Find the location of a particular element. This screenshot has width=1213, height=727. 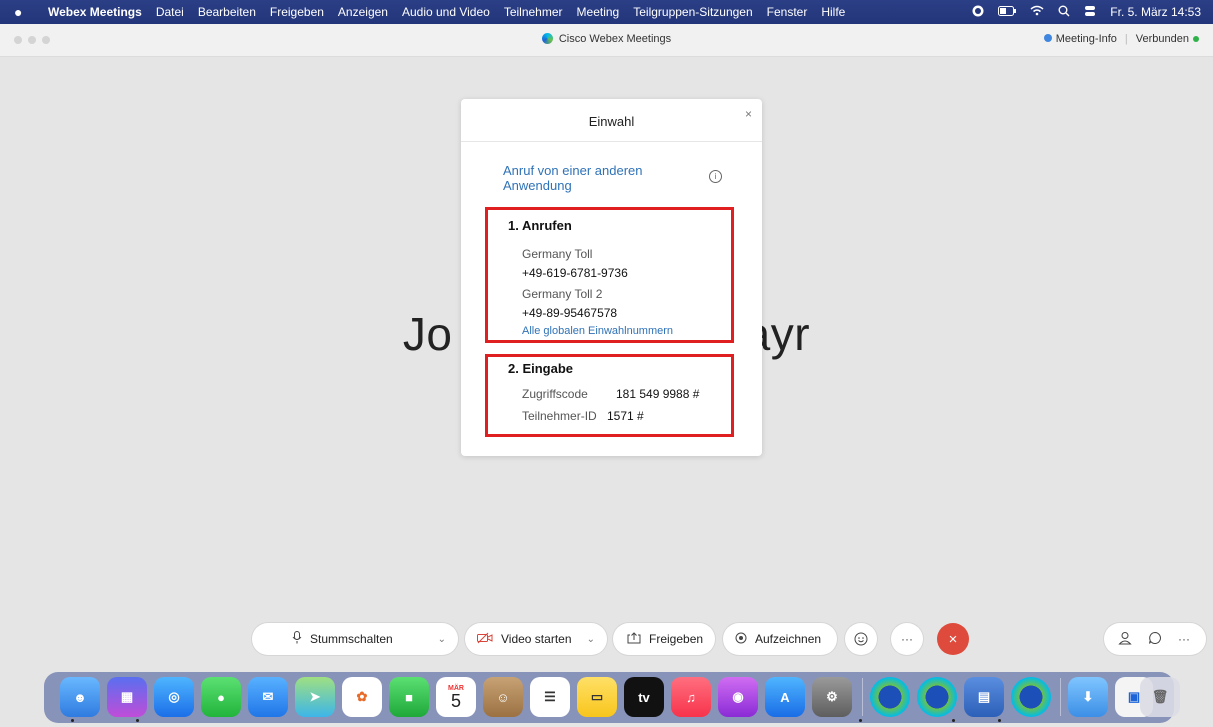

webex-logo-icon is located at coordinates (547, 38).